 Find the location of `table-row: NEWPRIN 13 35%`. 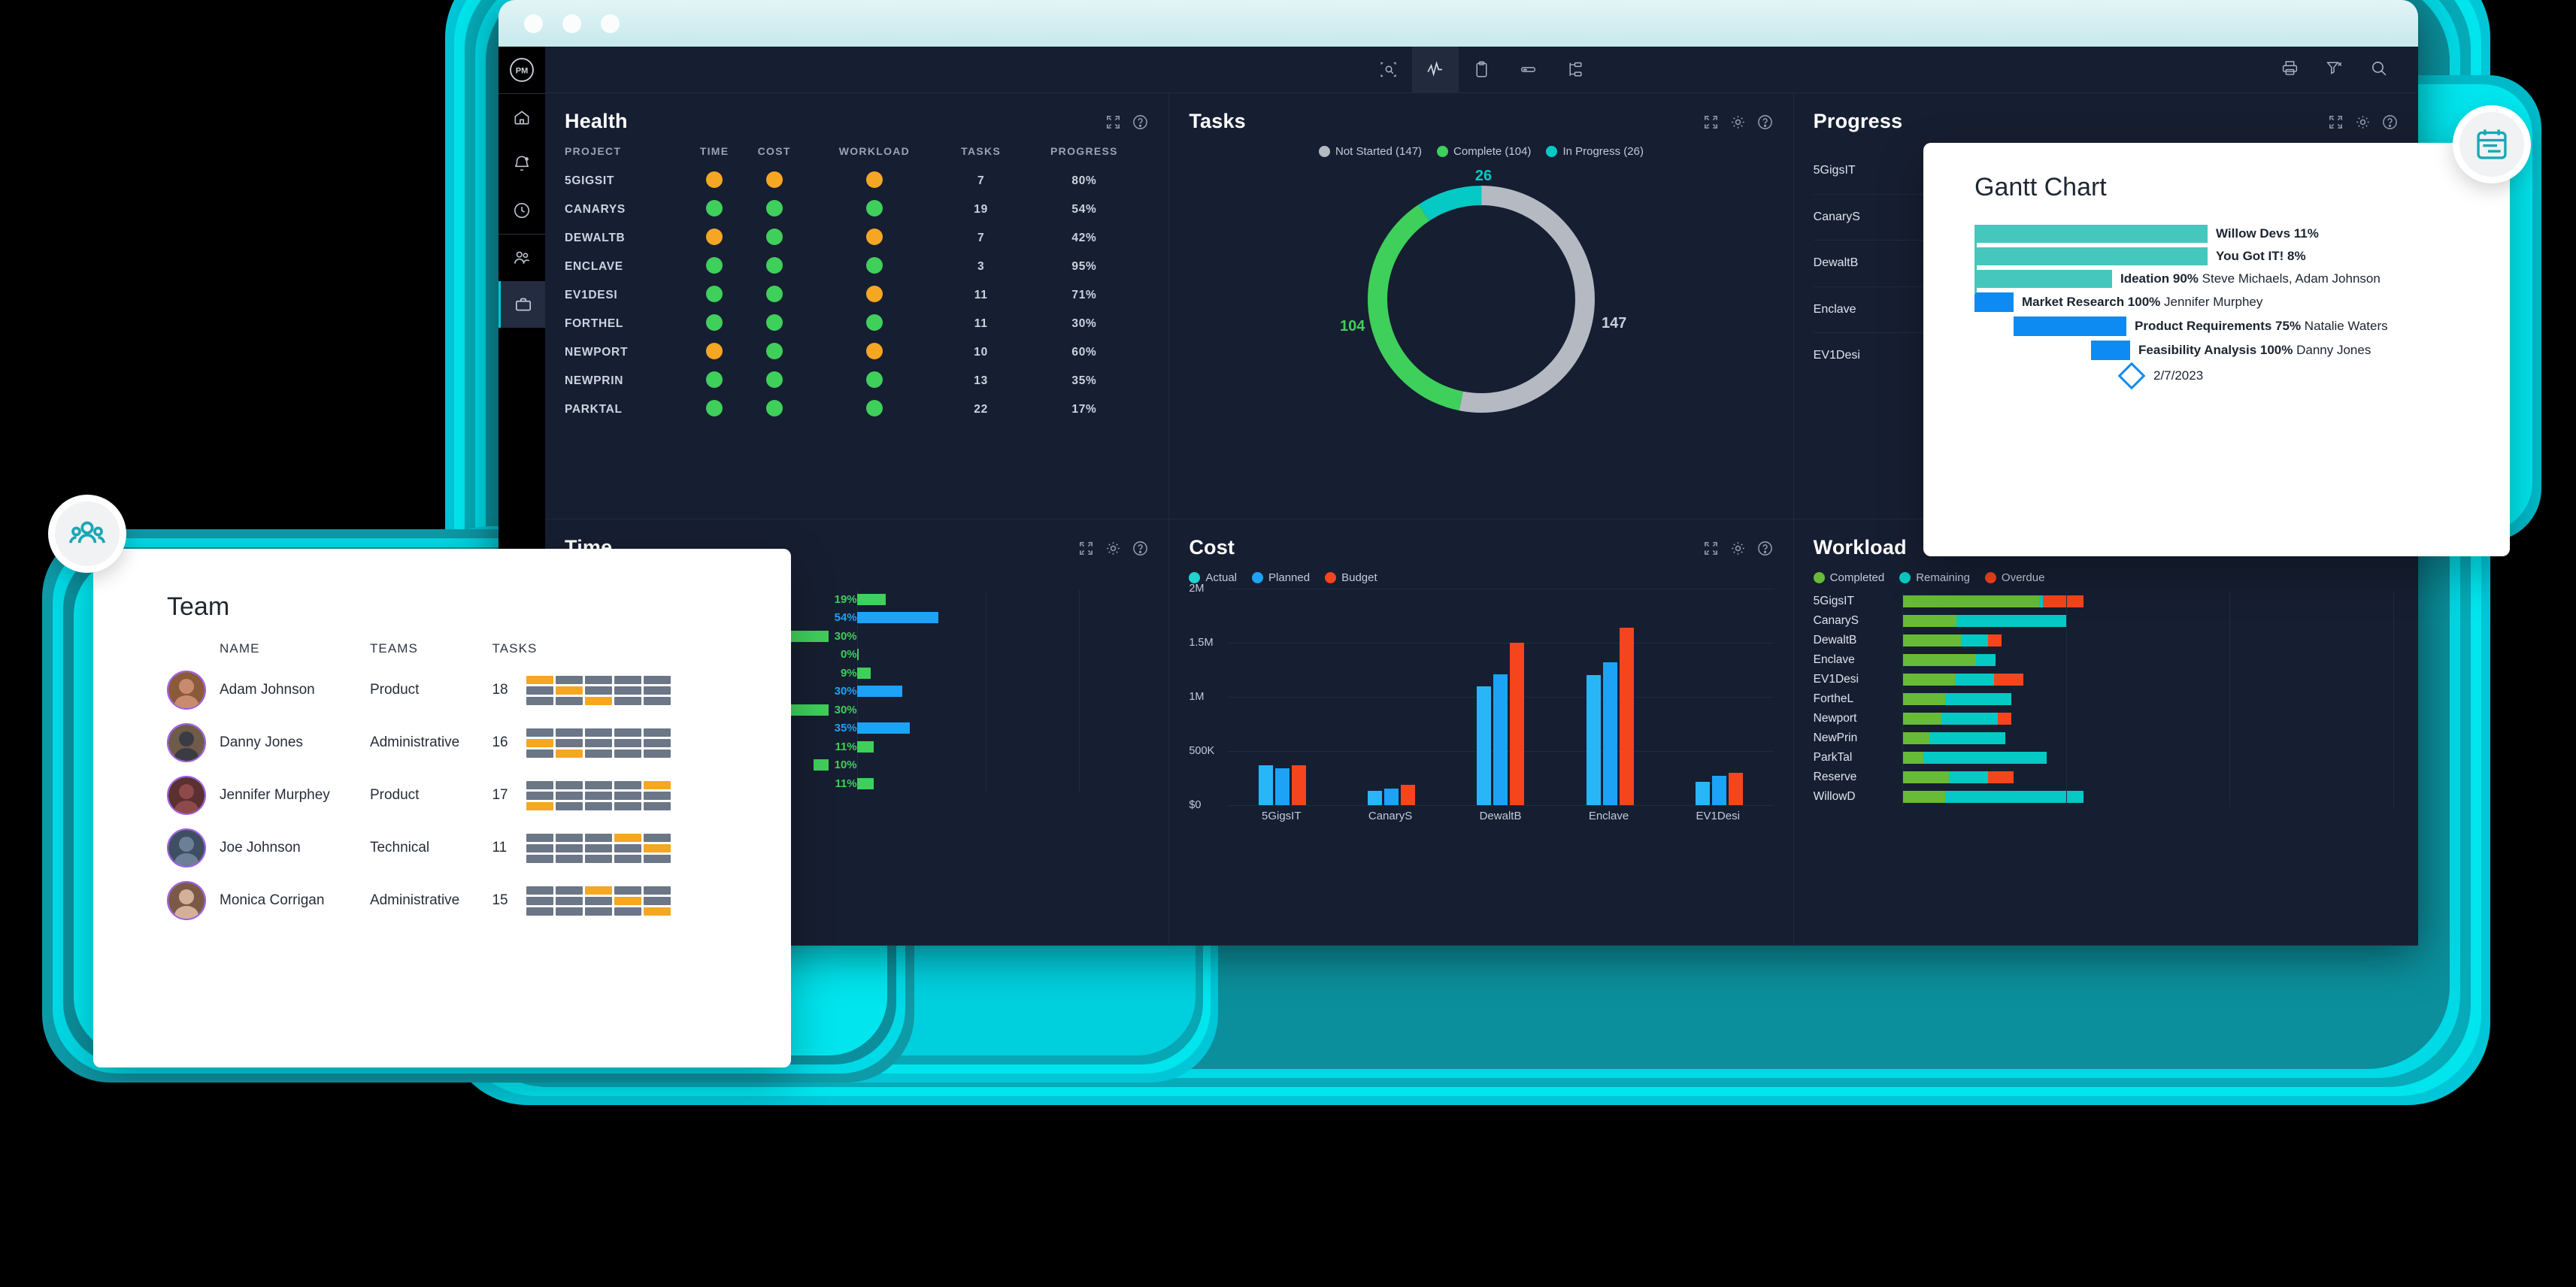

table-row: NEWPRIN 13 35% is located at coordinates (857, 381).